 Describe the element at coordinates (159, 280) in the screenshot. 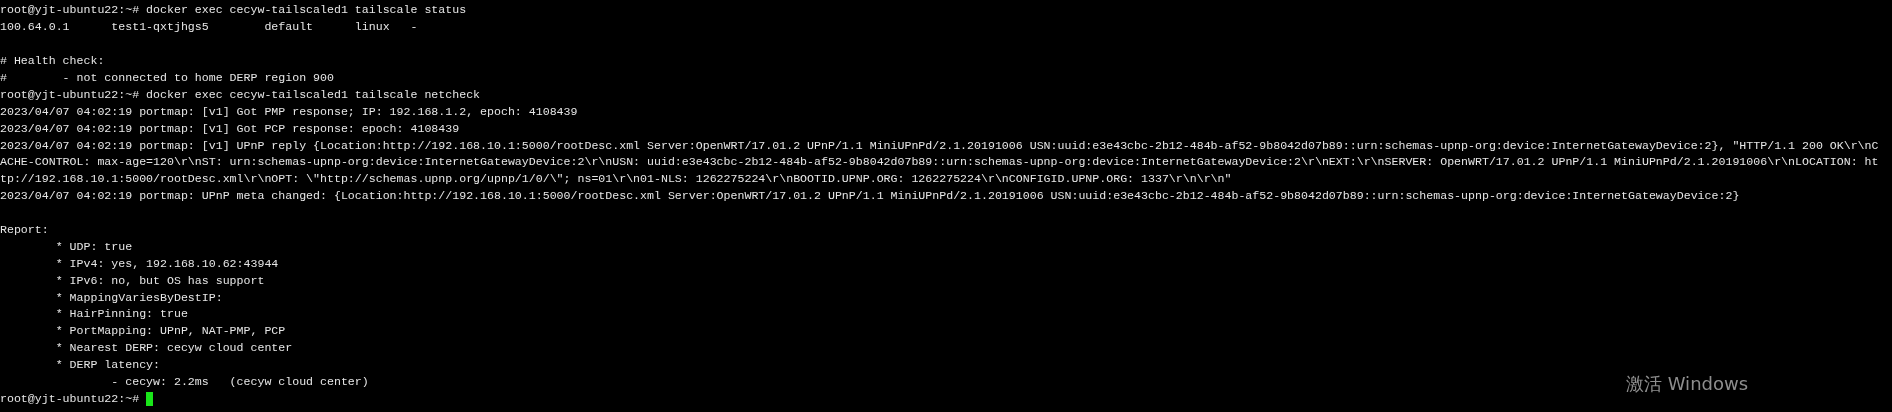

I see `terminal-line: * IPv6: no, but OS has support` at that location.